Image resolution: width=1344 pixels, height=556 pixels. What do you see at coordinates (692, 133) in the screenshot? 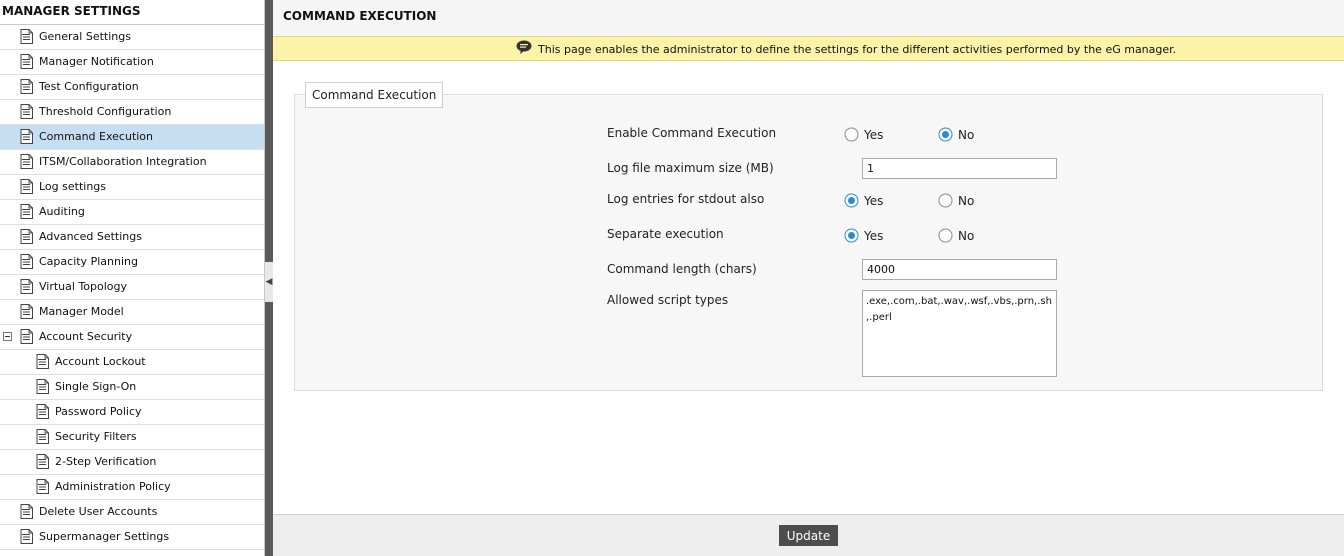
I see `enable-command-execution-label: Enable Command Execution` at bounding box center [692, 133].